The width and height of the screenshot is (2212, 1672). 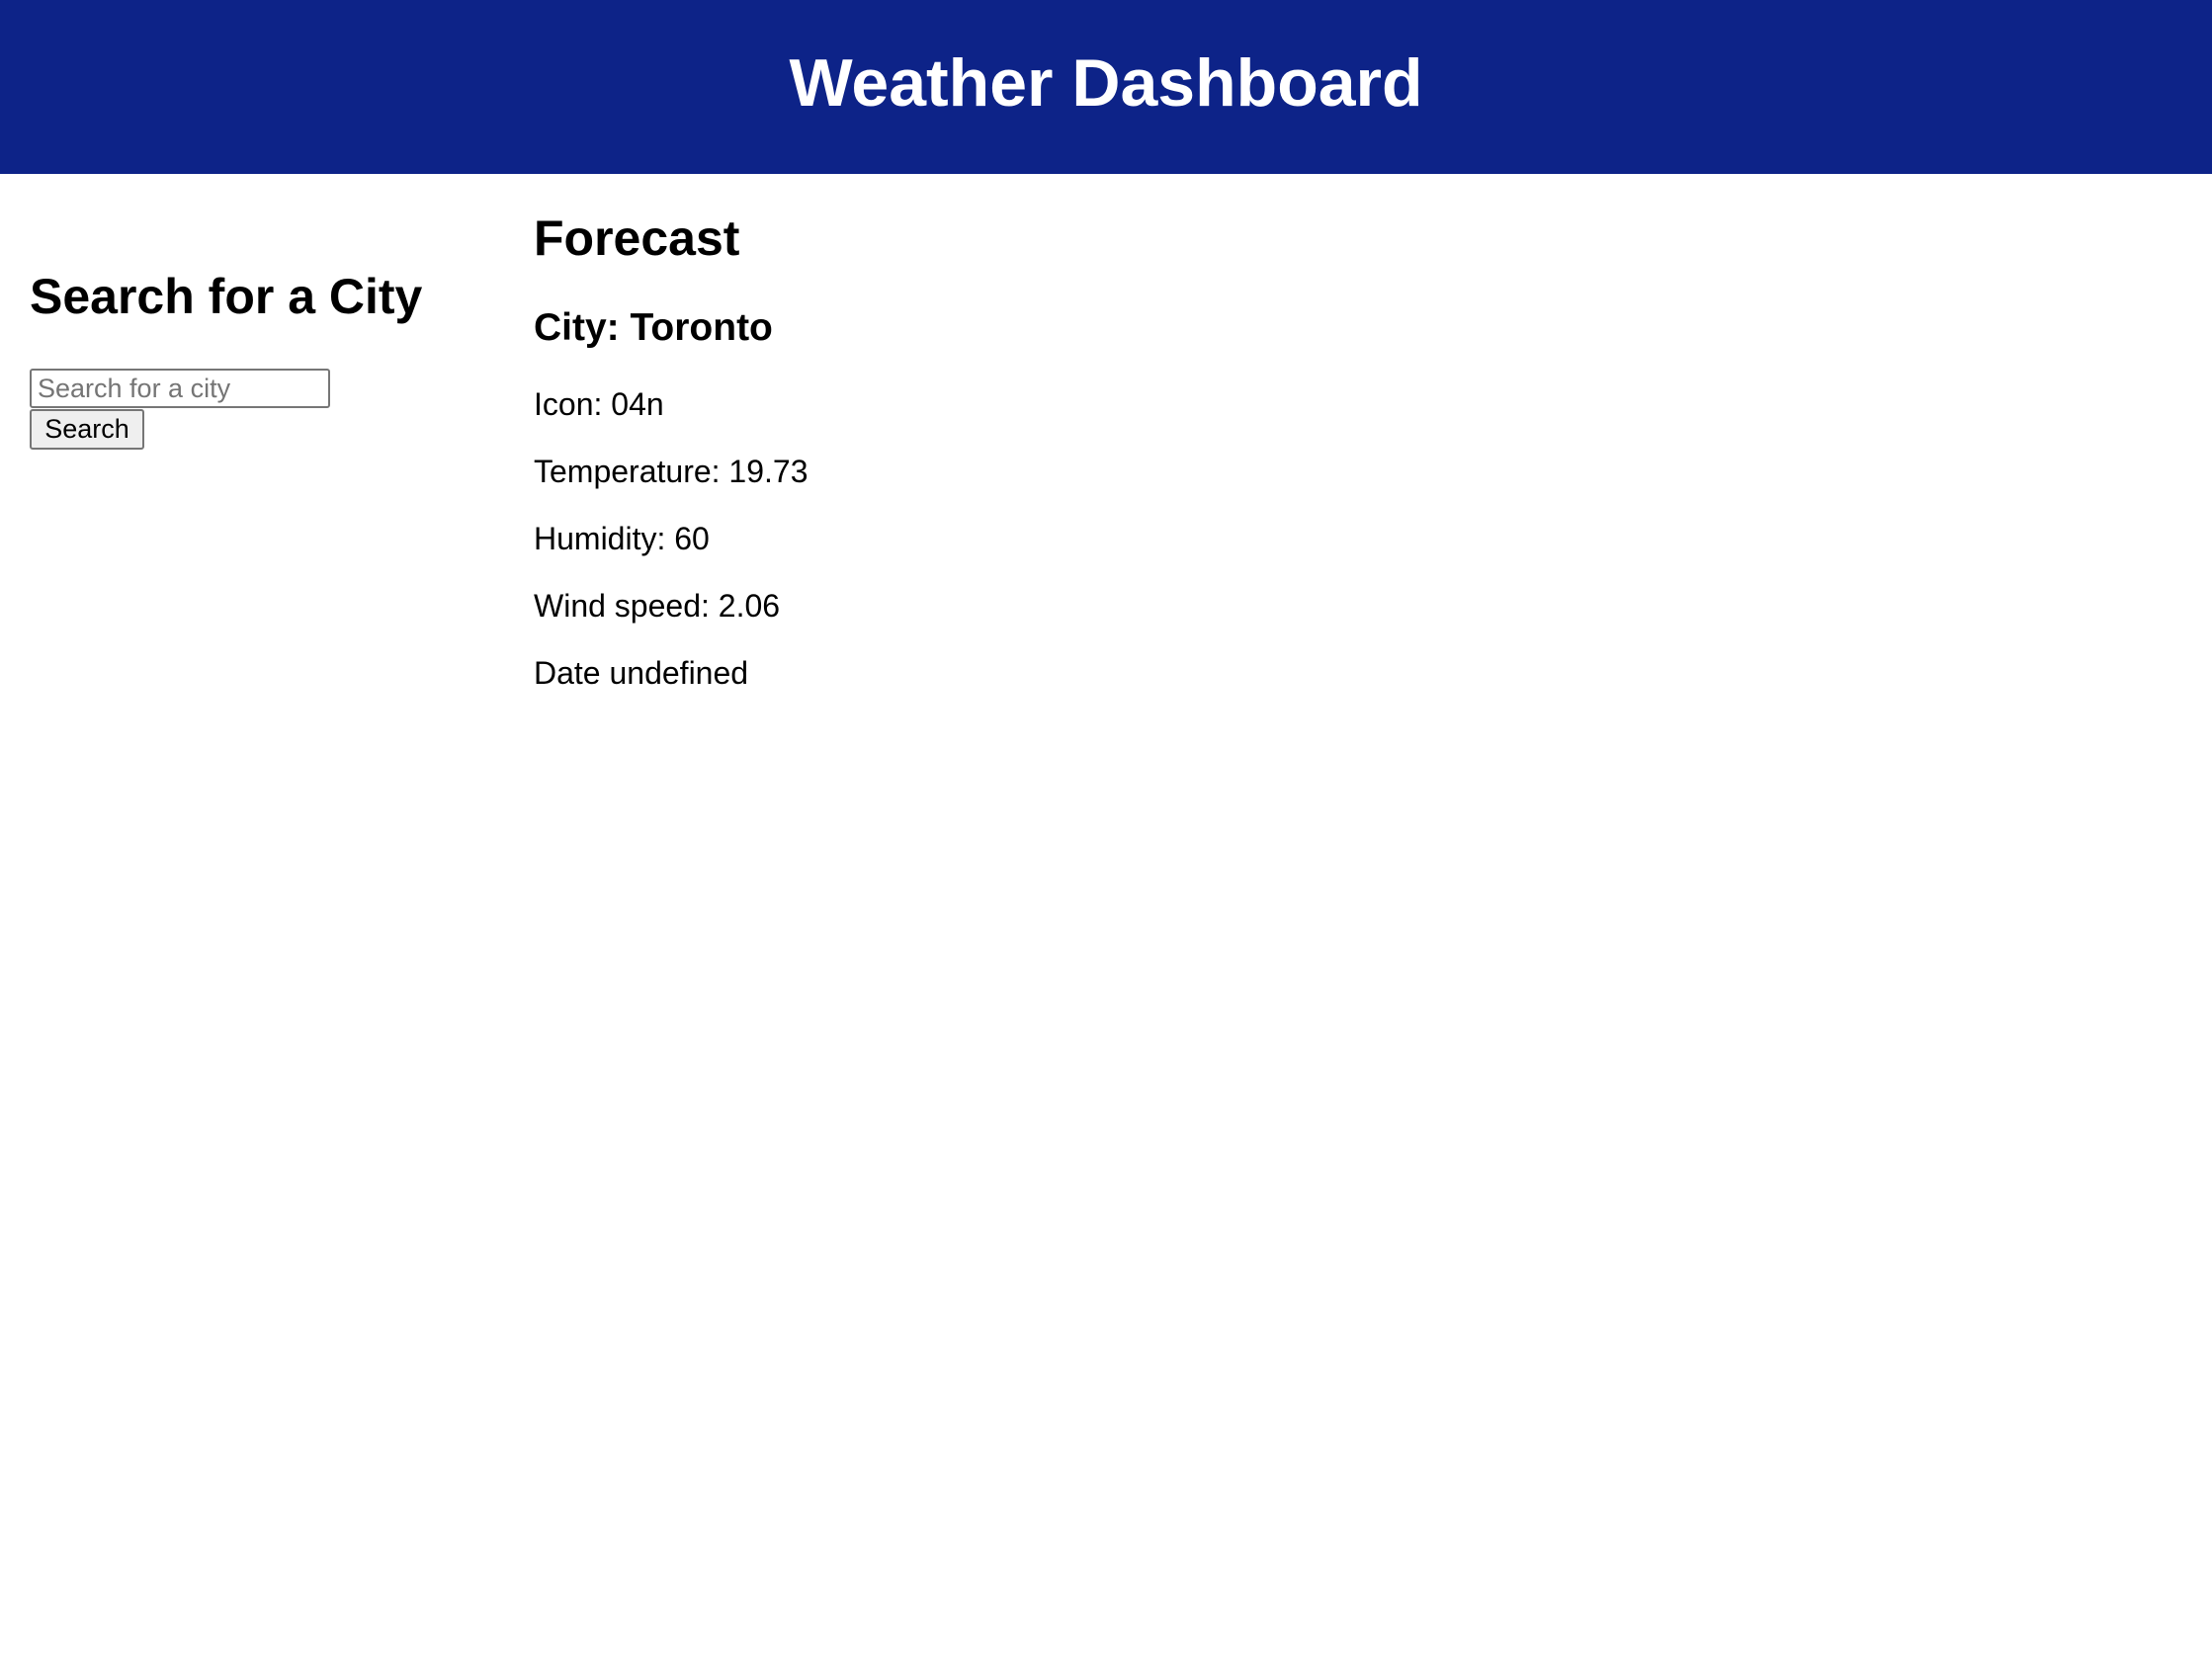 I want to click on forecast-humidity: Humidity: 60, so click(x=622, y=538).